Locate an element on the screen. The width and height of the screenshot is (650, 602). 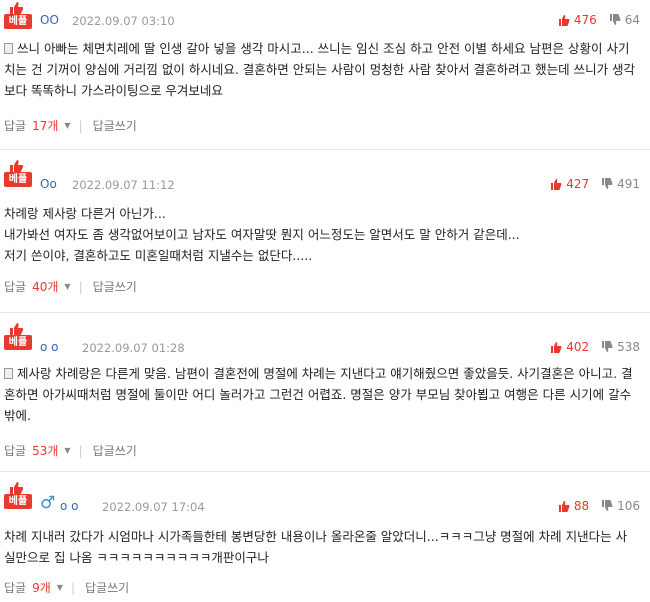
reply-count: 17개 is located at coordinates (45, 125).